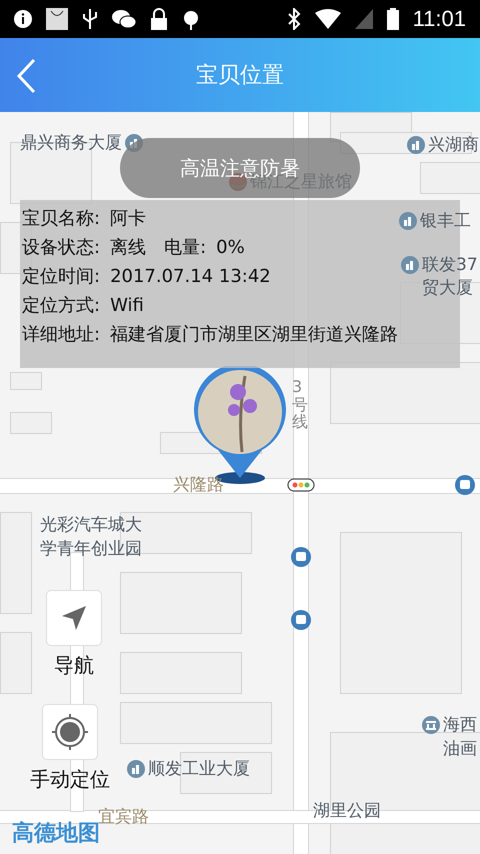 The height and width of the screenshot is (854, 480). I want to click on bluetooth-icon, so click(293, 19).